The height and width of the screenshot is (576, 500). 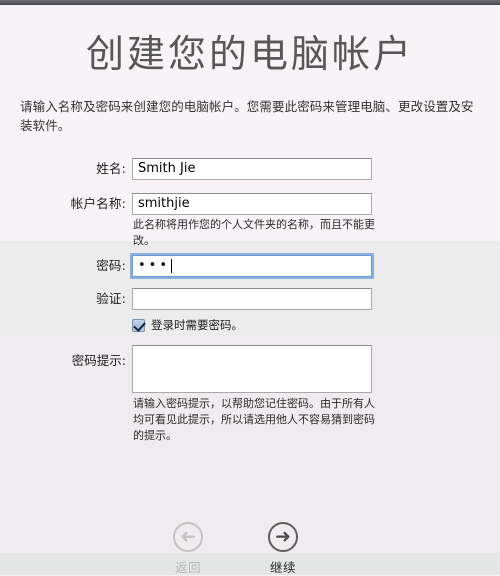 What do you see at coordinates (254, 232) in the screenshot?
I see `account-name-helper-text: 此名称将用作您的个人文件夹的名称，而且不能更改。` at bounding box center [254, 232].